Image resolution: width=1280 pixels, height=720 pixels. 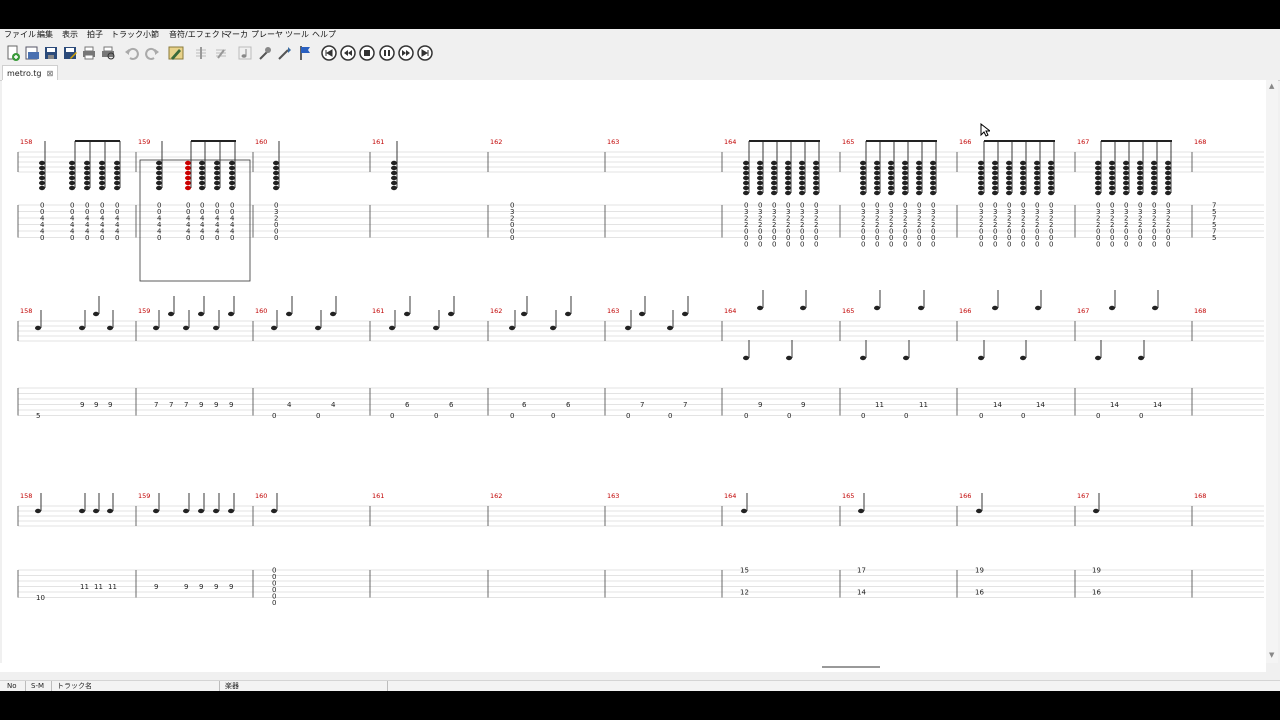 What do you see at coordinates (1271, 655) in the screenshot?
I see `scroll-down-icon: ▼` at bounding box center [1271, 655].